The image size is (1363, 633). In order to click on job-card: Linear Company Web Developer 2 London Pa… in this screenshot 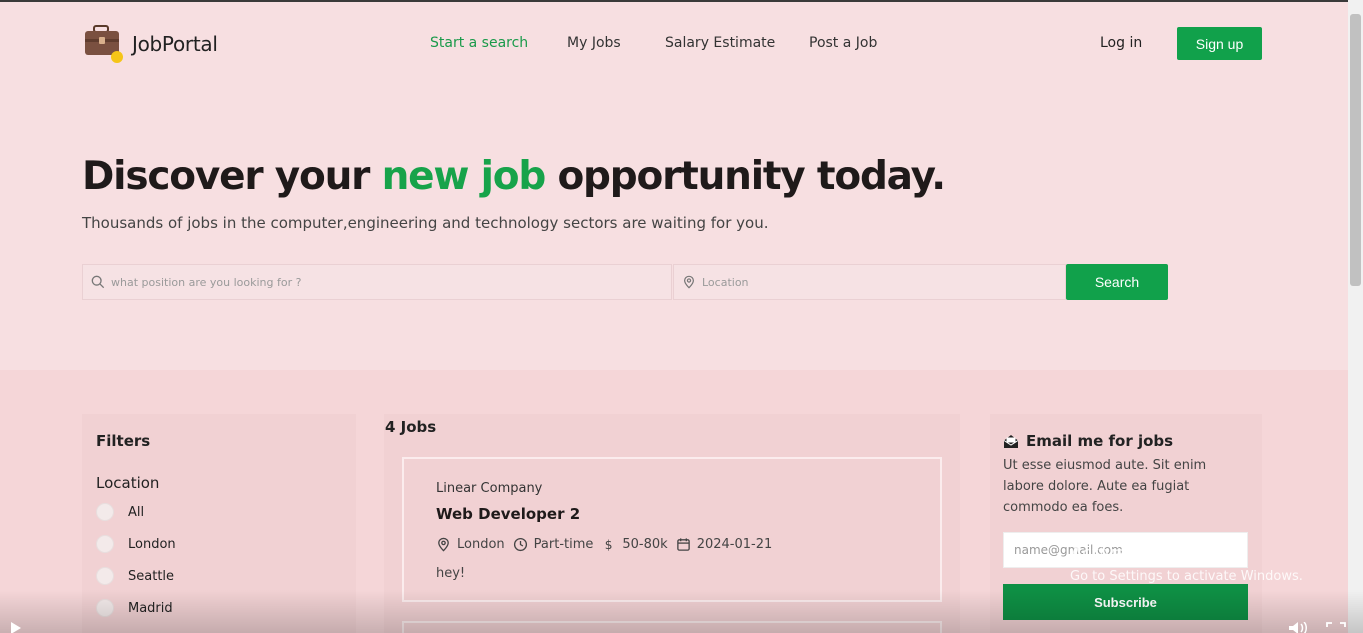, I will do `click(672, 529)`.